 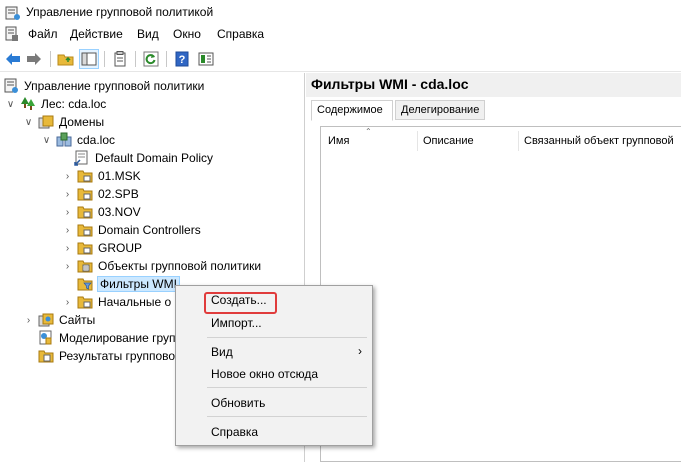 I want to click on tree-item-gpm-root: Управление групповой политики, so click(x=103, y=86).